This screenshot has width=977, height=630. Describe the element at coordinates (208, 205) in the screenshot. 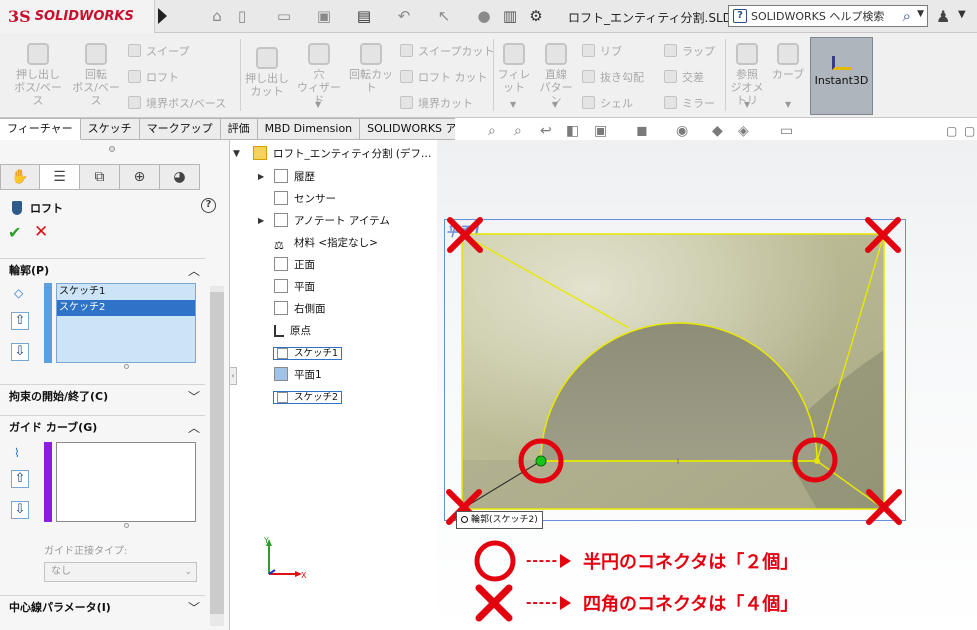

I see `help-button: ?` at that location.